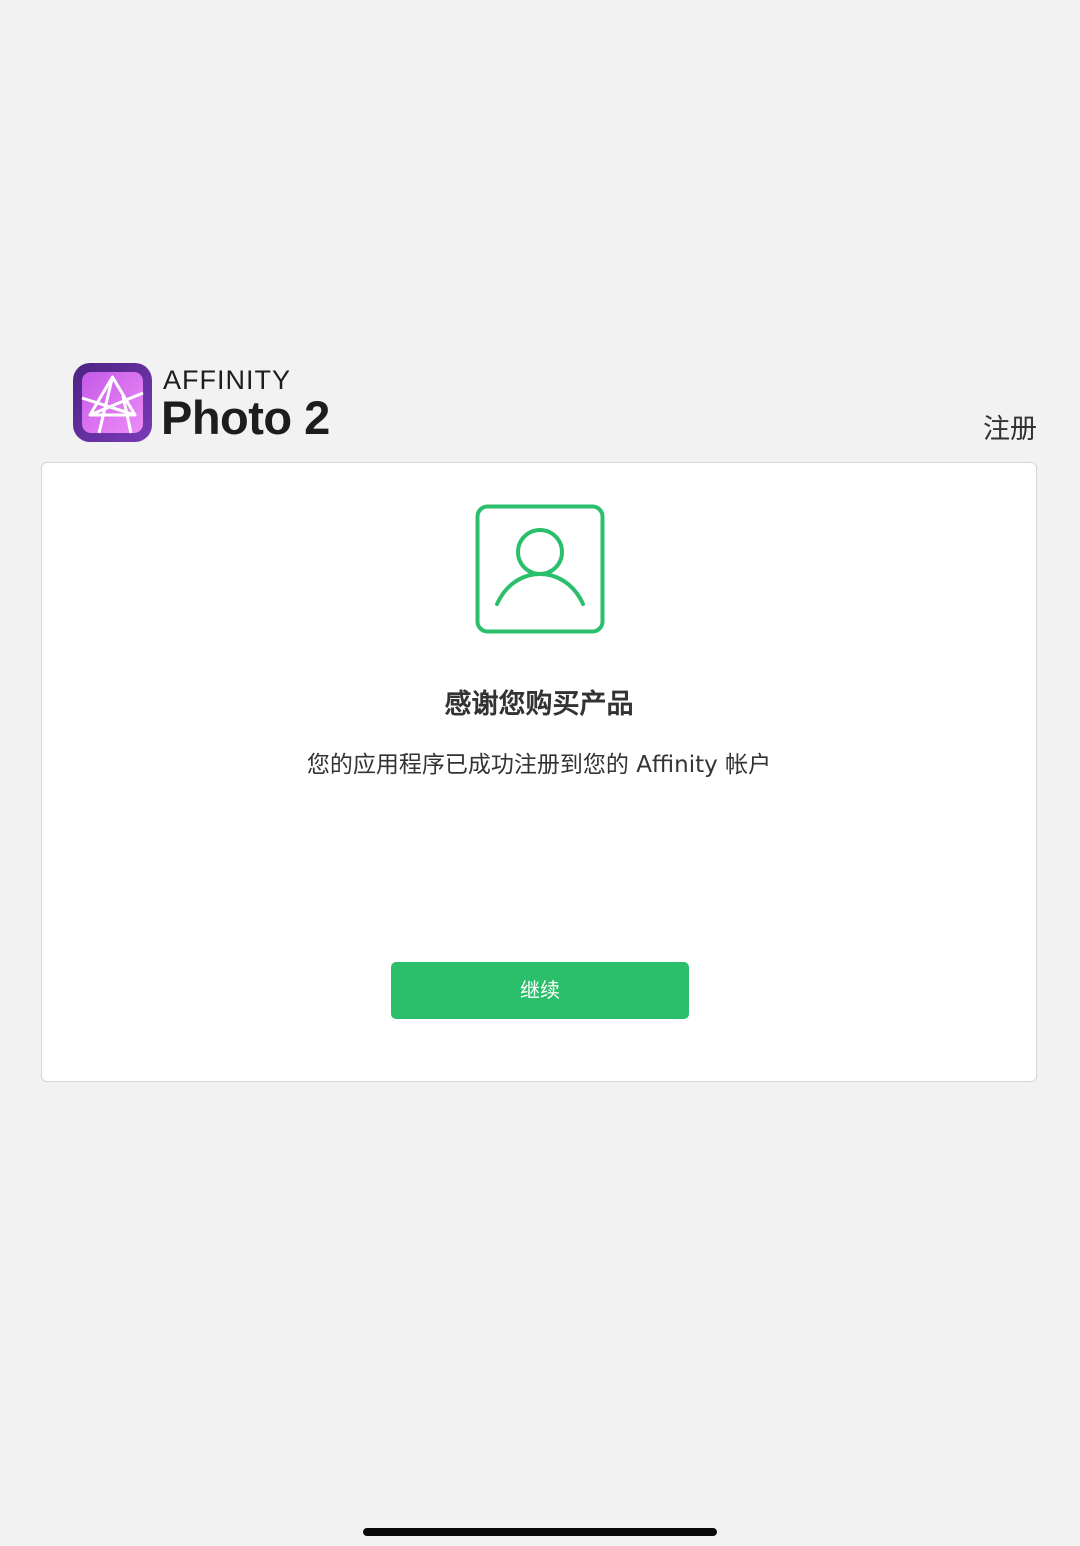 The height and width of the screenshot is (1546, 1080). Describe the element at coordinates (112, 402) in the screenshot. I see `affinity-photo-aperture-icon` at that location.